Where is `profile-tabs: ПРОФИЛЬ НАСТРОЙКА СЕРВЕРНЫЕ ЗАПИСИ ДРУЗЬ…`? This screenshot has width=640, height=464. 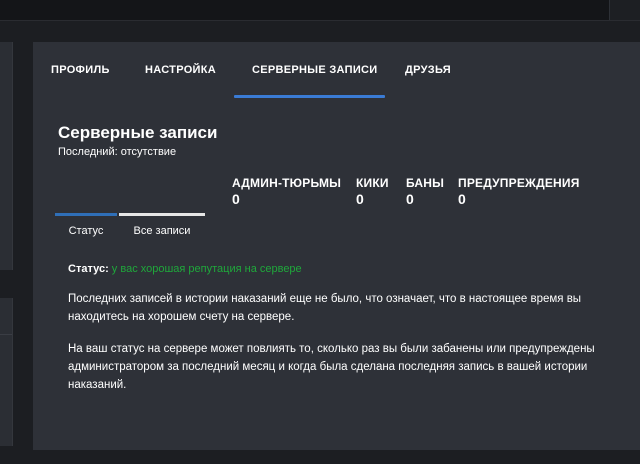 profile-tabs: ПРОФИЛЬ НАСТРОЙКА СЕРВЕРНЫЕ ЗАПИСИ ДРУЗЬ… is located at coordinates (336, 70).